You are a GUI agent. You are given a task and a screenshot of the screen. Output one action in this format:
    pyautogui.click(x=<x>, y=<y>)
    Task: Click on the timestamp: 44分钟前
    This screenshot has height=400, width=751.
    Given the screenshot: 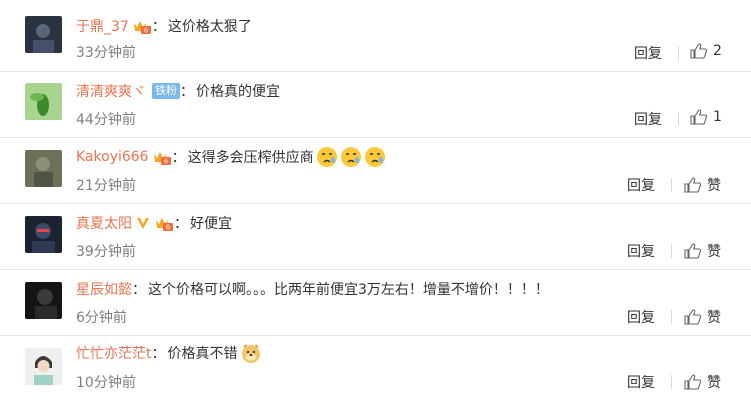 What is the action you would take?
    pyautogui.click(x=106, y=120)
    